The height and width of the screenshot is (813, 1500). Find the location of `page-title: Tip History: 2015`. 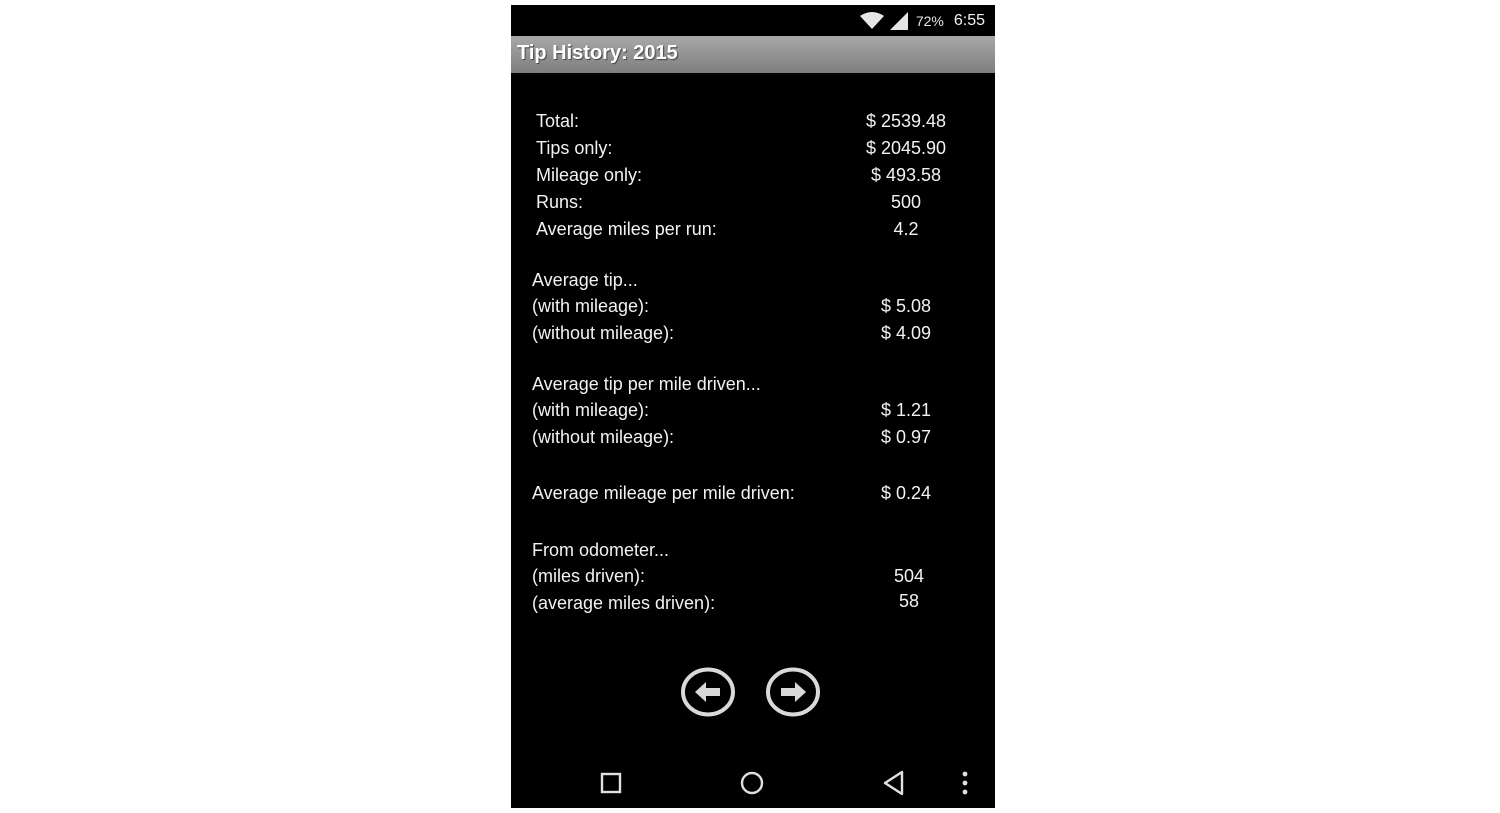

page-title: Tip History: 2015 is located at coordinates (597, 53).